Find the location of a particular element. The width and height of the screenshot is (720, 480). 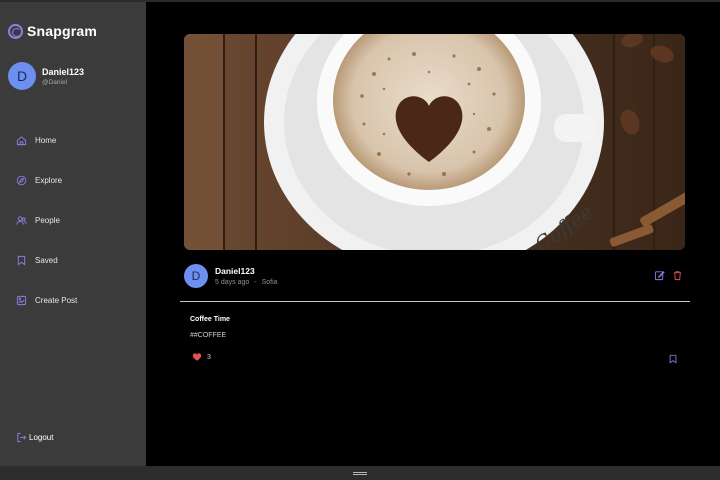

bottom-bar is located at coordinates (360, 473).